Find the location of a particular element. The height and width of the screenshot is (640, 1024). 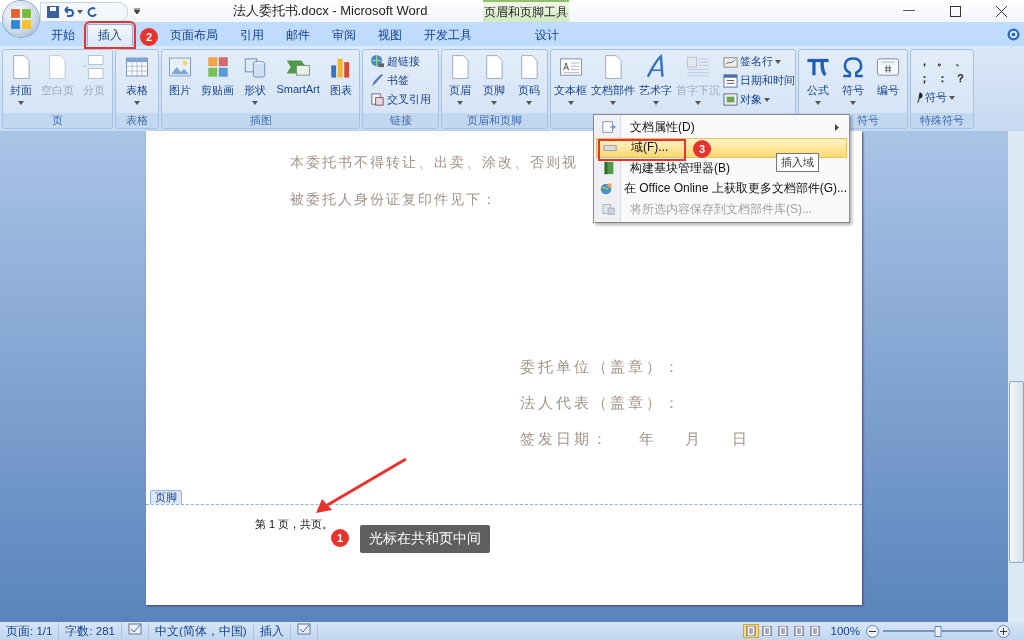

ribbon-small-button: 符号 is located at coordinates (942, 97).